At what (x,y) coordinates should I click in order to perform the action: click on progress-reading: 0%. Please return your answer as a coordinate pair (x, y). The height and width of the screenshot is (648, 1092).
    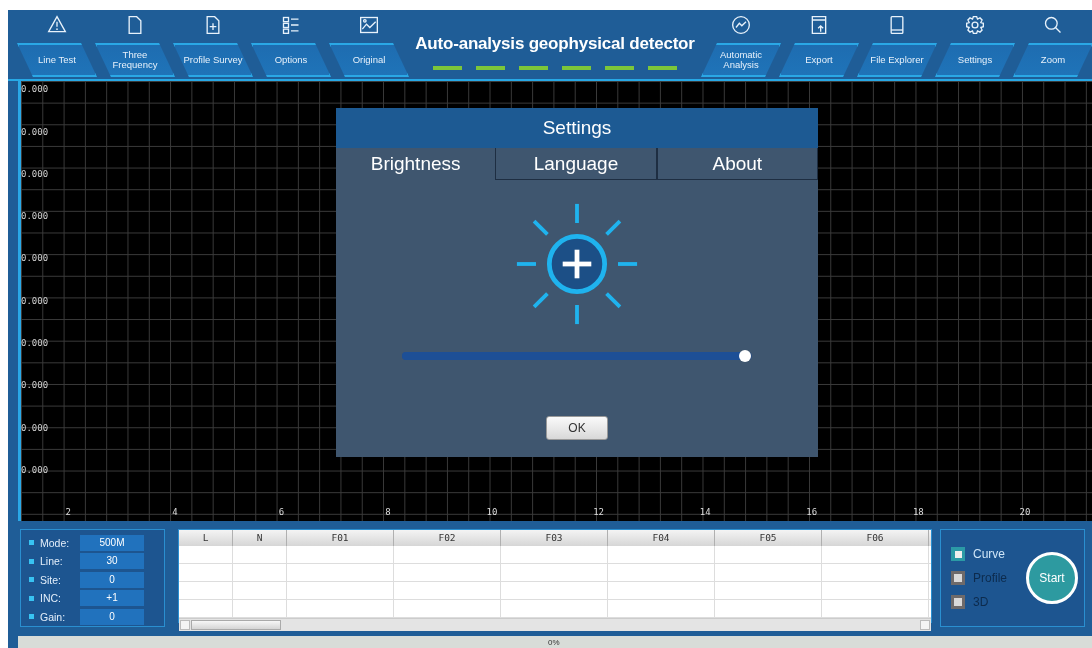
    Looking at the image, I should click on (554, 642).